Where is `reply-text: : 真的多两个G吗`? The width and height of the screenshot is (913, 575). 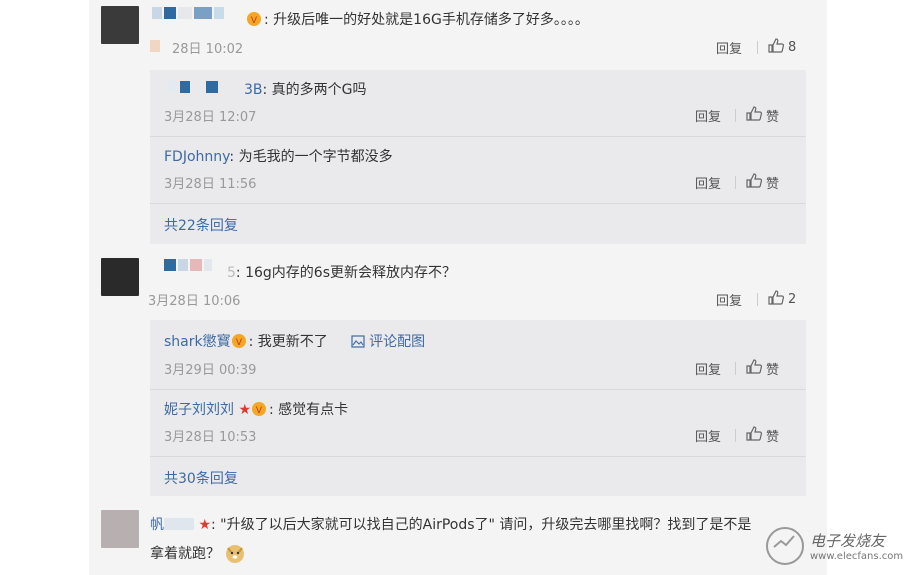
reply-text: : 真的多两个G吗 is located at coordinates (314, 90).